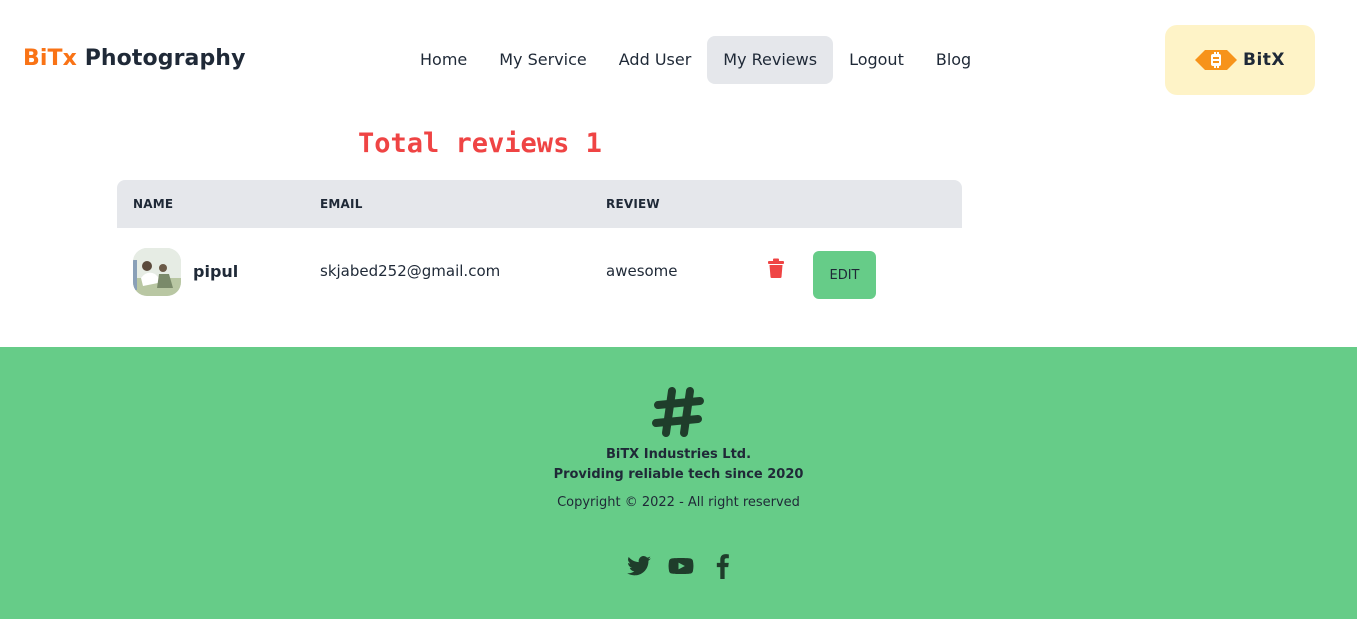 Image resolution: width=1357 pixels, height=619 pixels. What do you see at coordinates (539, 204) in the screenshot?
I see `table-header: NAME EMAIL REVIEW` at bounding box center [539, 204].